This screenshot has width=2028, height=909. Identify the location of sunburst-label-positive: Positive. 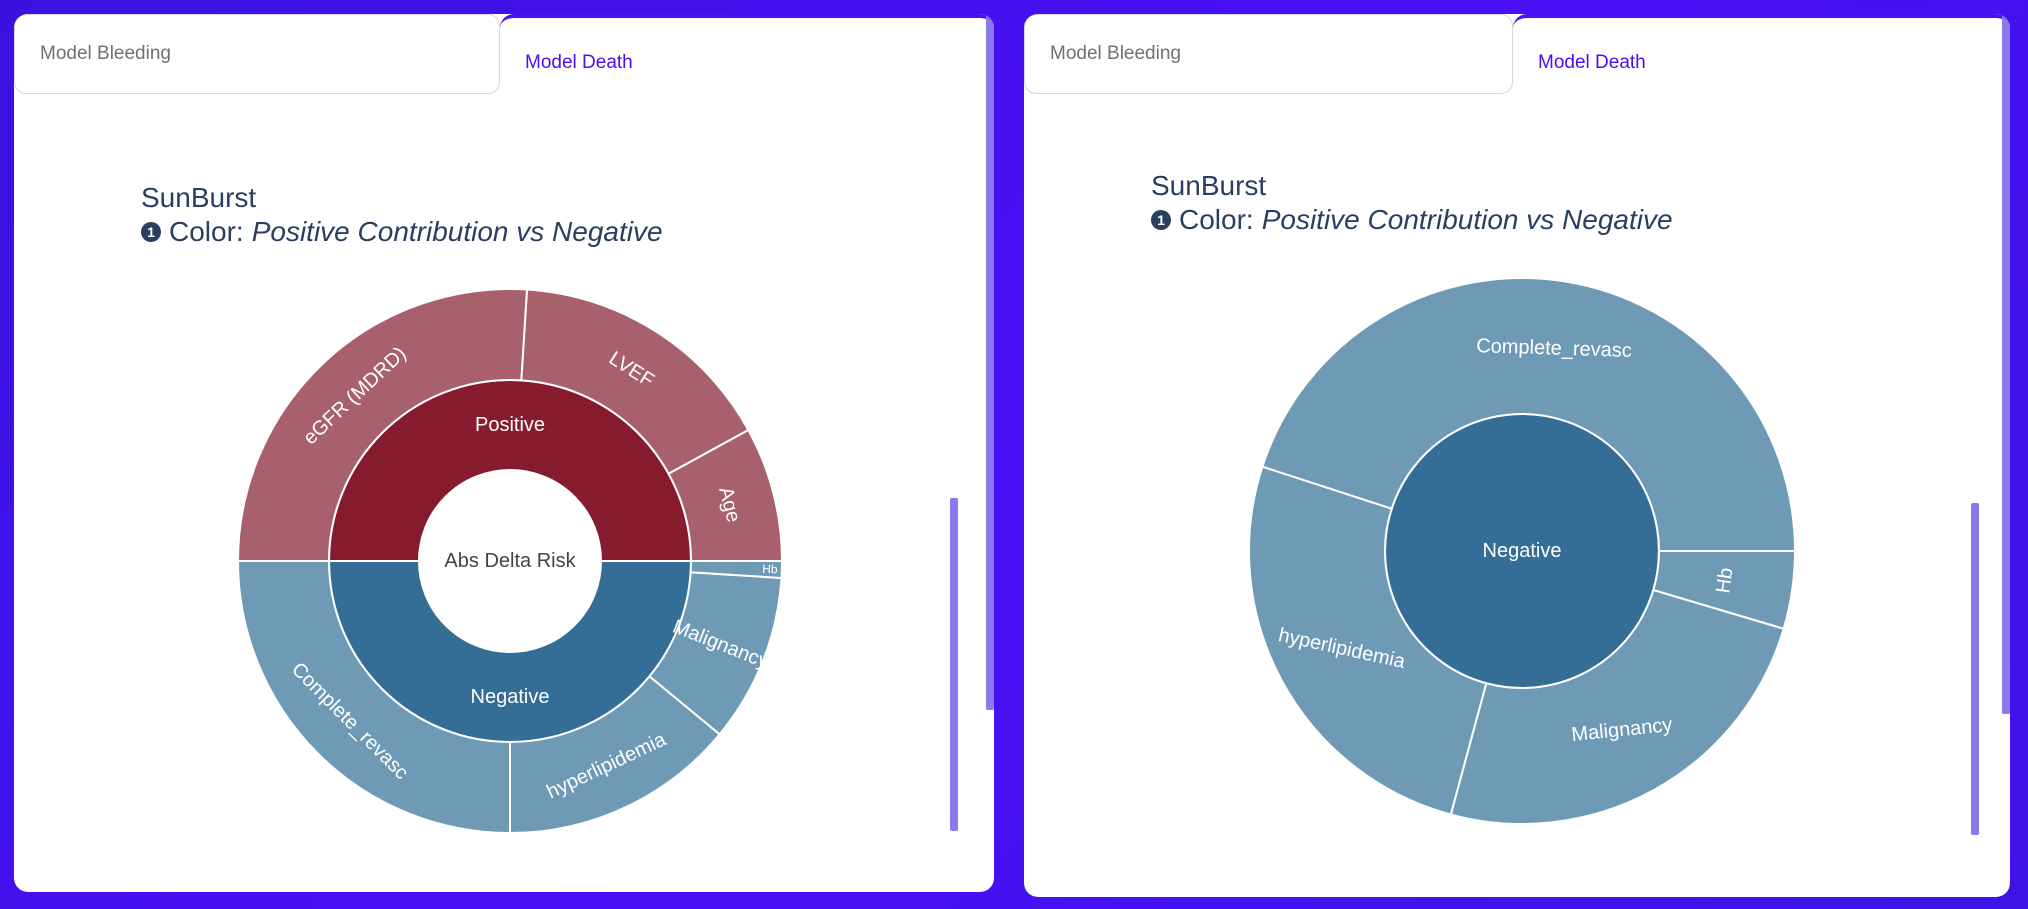
(510, 425).